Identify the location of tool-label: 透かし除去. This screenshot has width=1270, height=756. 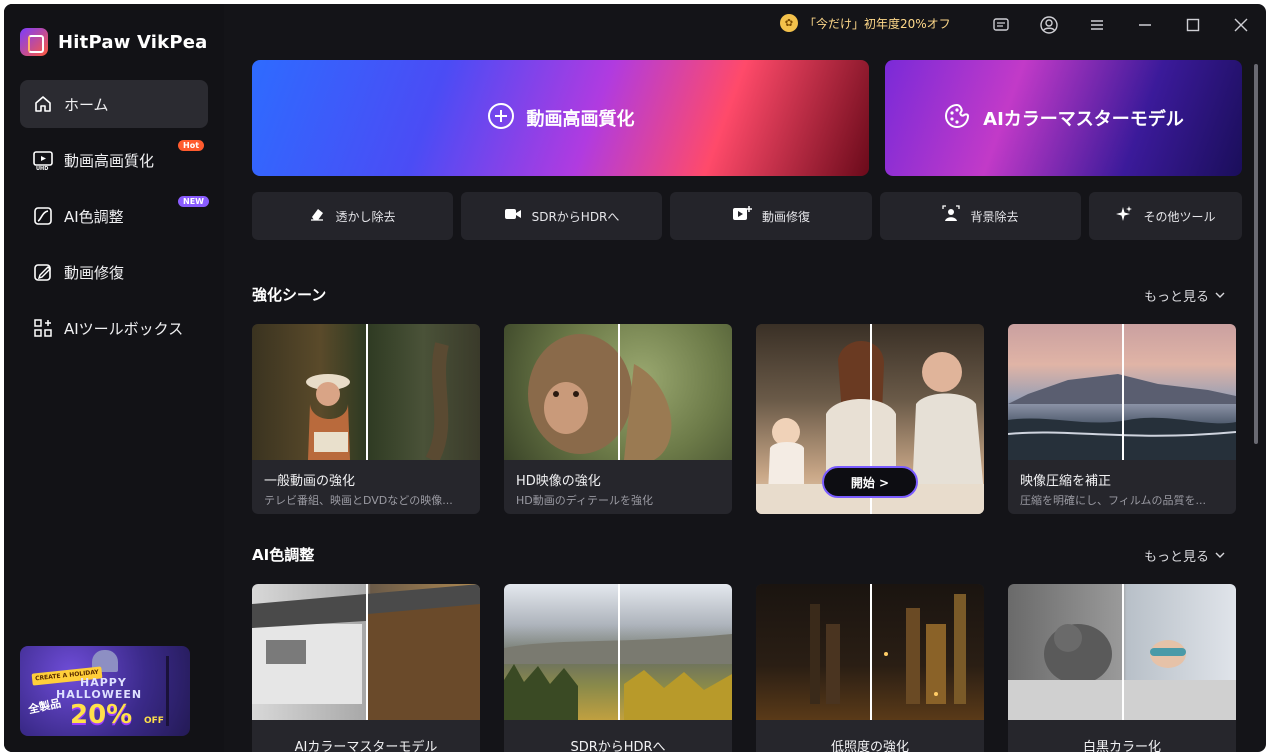
(365, 216).